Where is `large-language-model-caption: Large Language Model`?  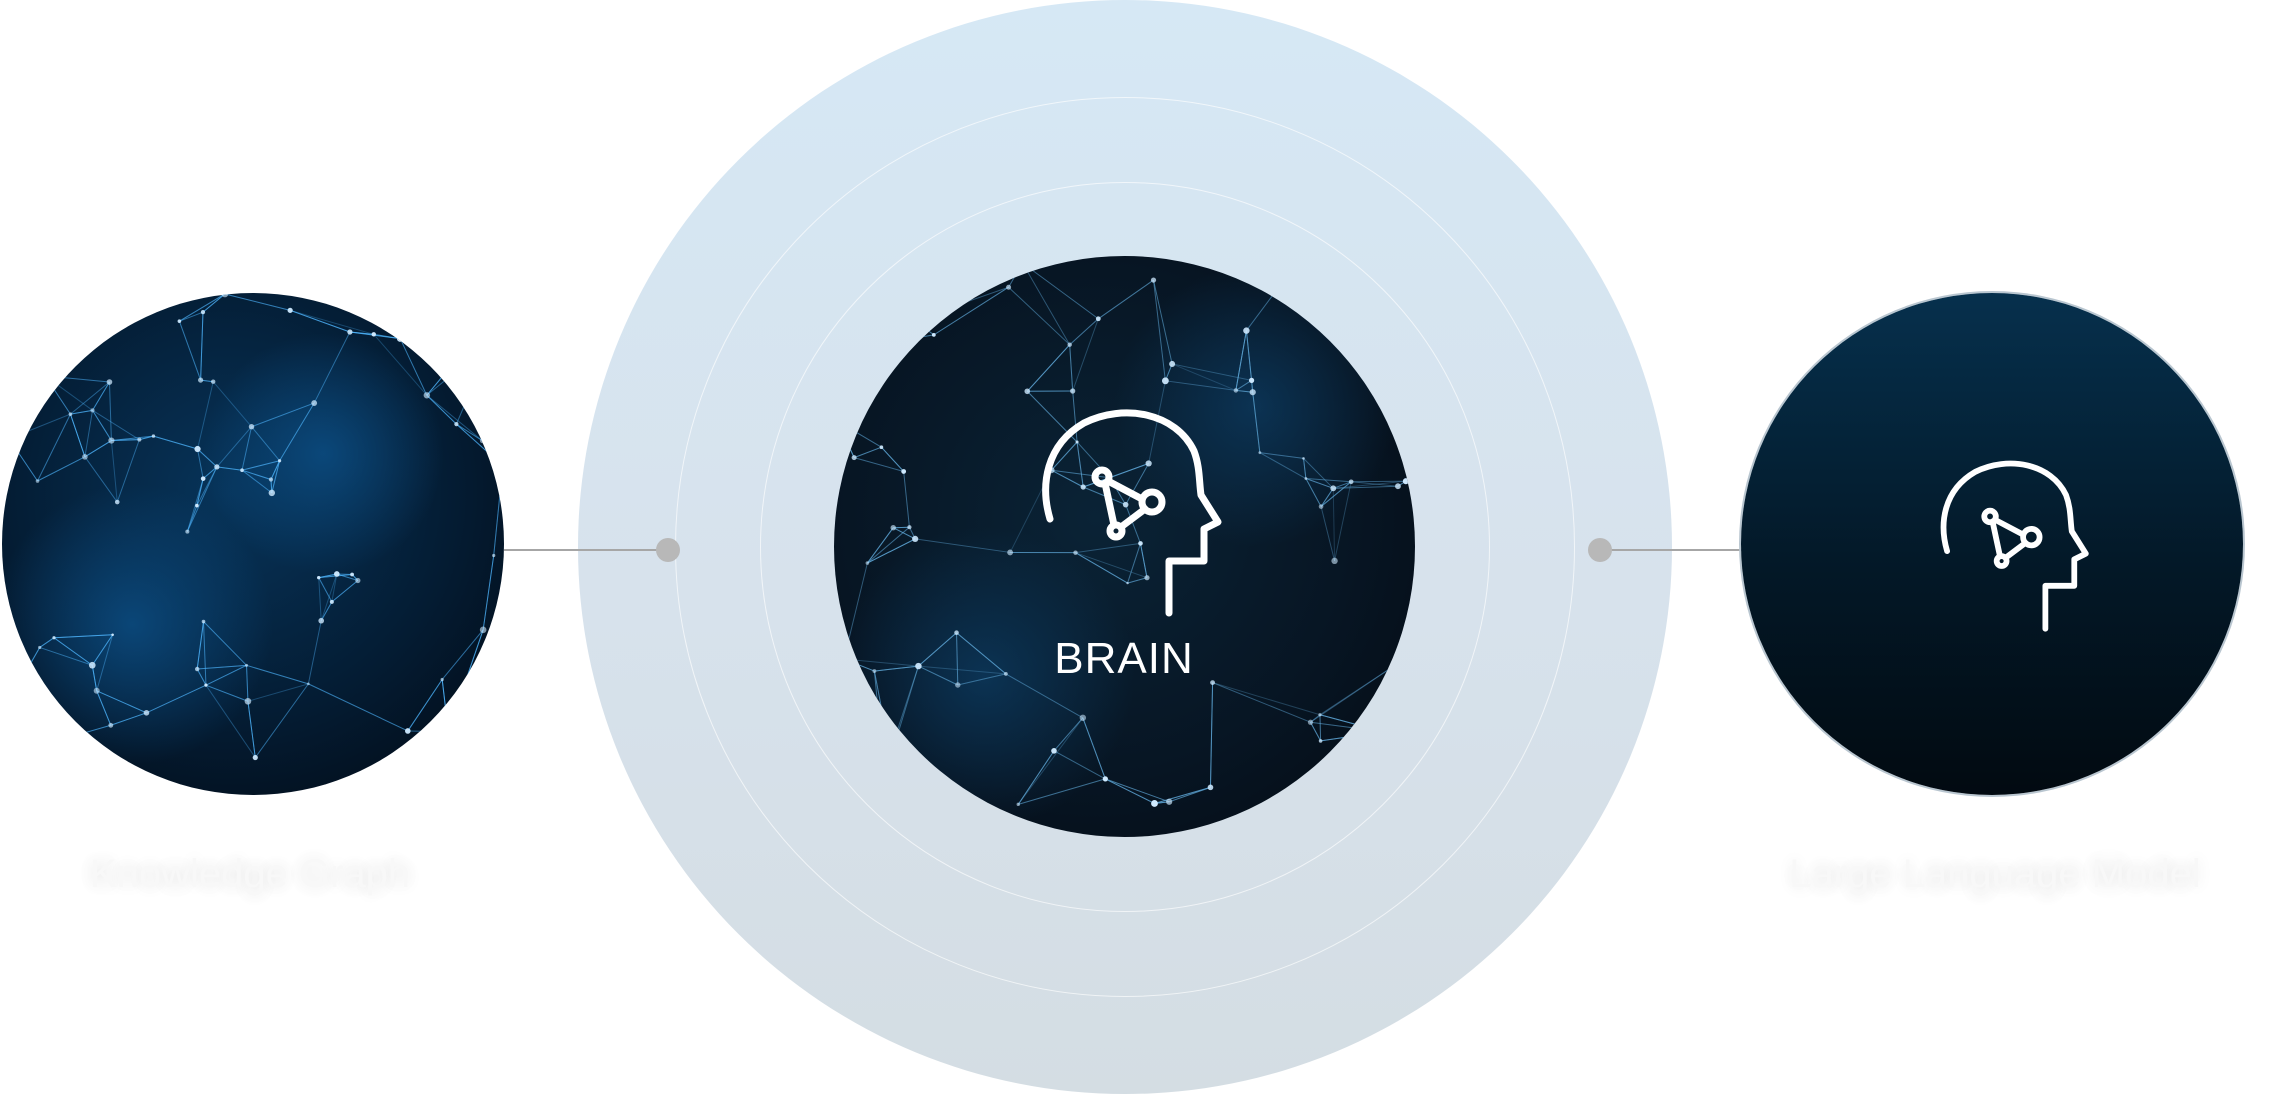
large-language-model-caption: Large Language Model is located at coordinates (1995, 874).